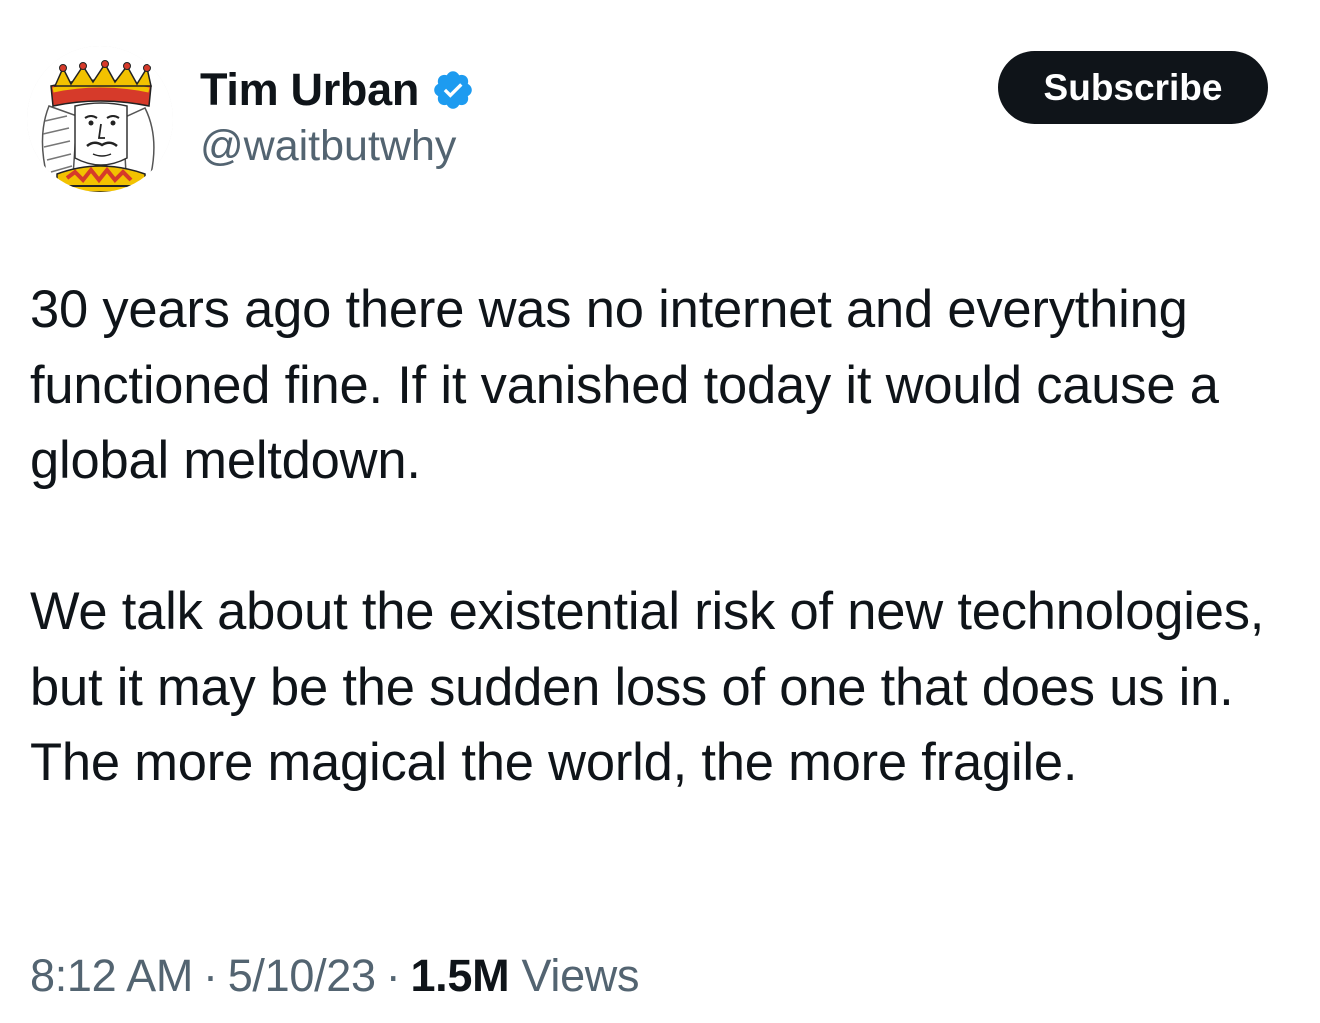 The height and width of the screenshot is (1023, 1320). I want to click on king-card-avatar-icon, so click(100, 119).